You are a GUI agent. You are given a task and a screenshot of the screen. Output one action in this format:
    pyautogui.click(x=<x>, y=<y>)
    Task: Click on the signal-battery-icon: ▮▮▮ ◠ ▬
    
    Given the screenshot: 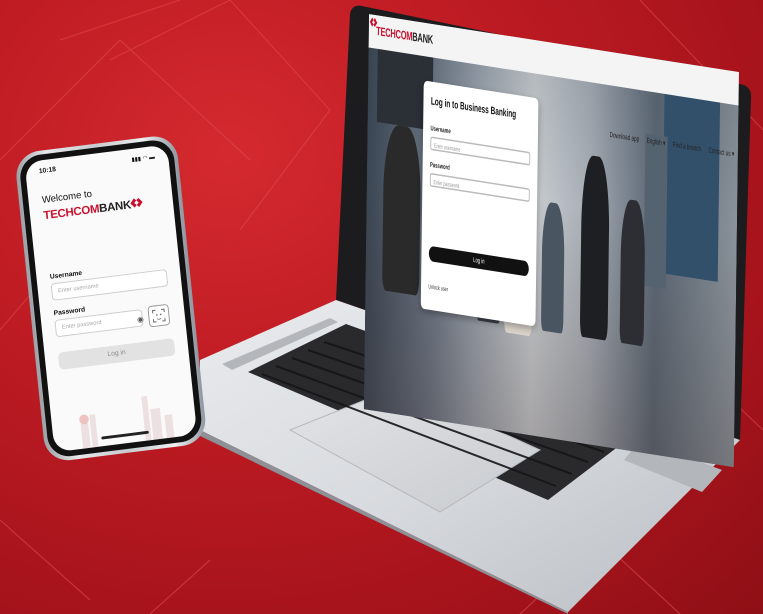 What is the action you would take?
    pyautogui.click(x=143, y=159)
    